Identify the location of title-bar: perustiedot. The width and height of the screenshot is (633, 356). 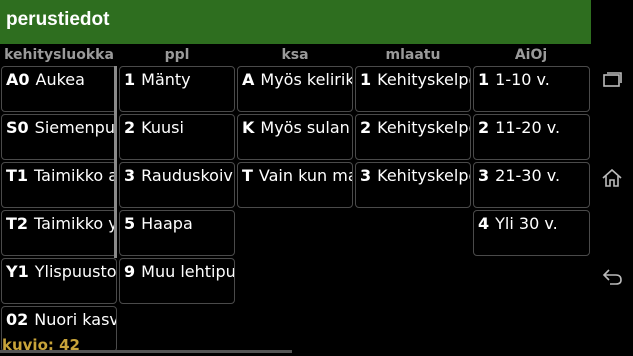
(295, 22).